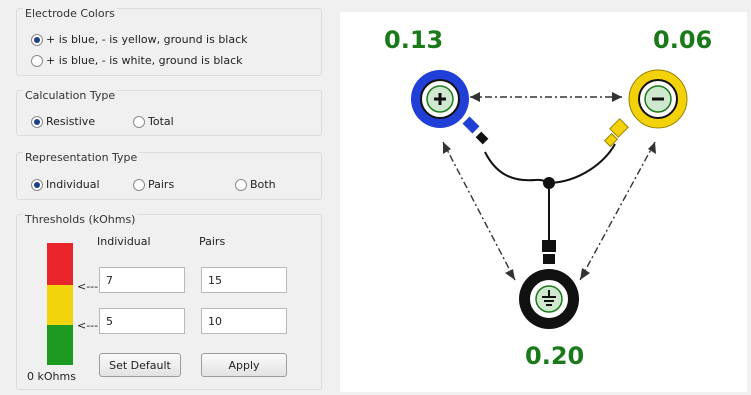 Image resolution: width=751 pixels, height=395 pixels. I want to click on calculation-type-title: Calculation Type, so click(70, 95).